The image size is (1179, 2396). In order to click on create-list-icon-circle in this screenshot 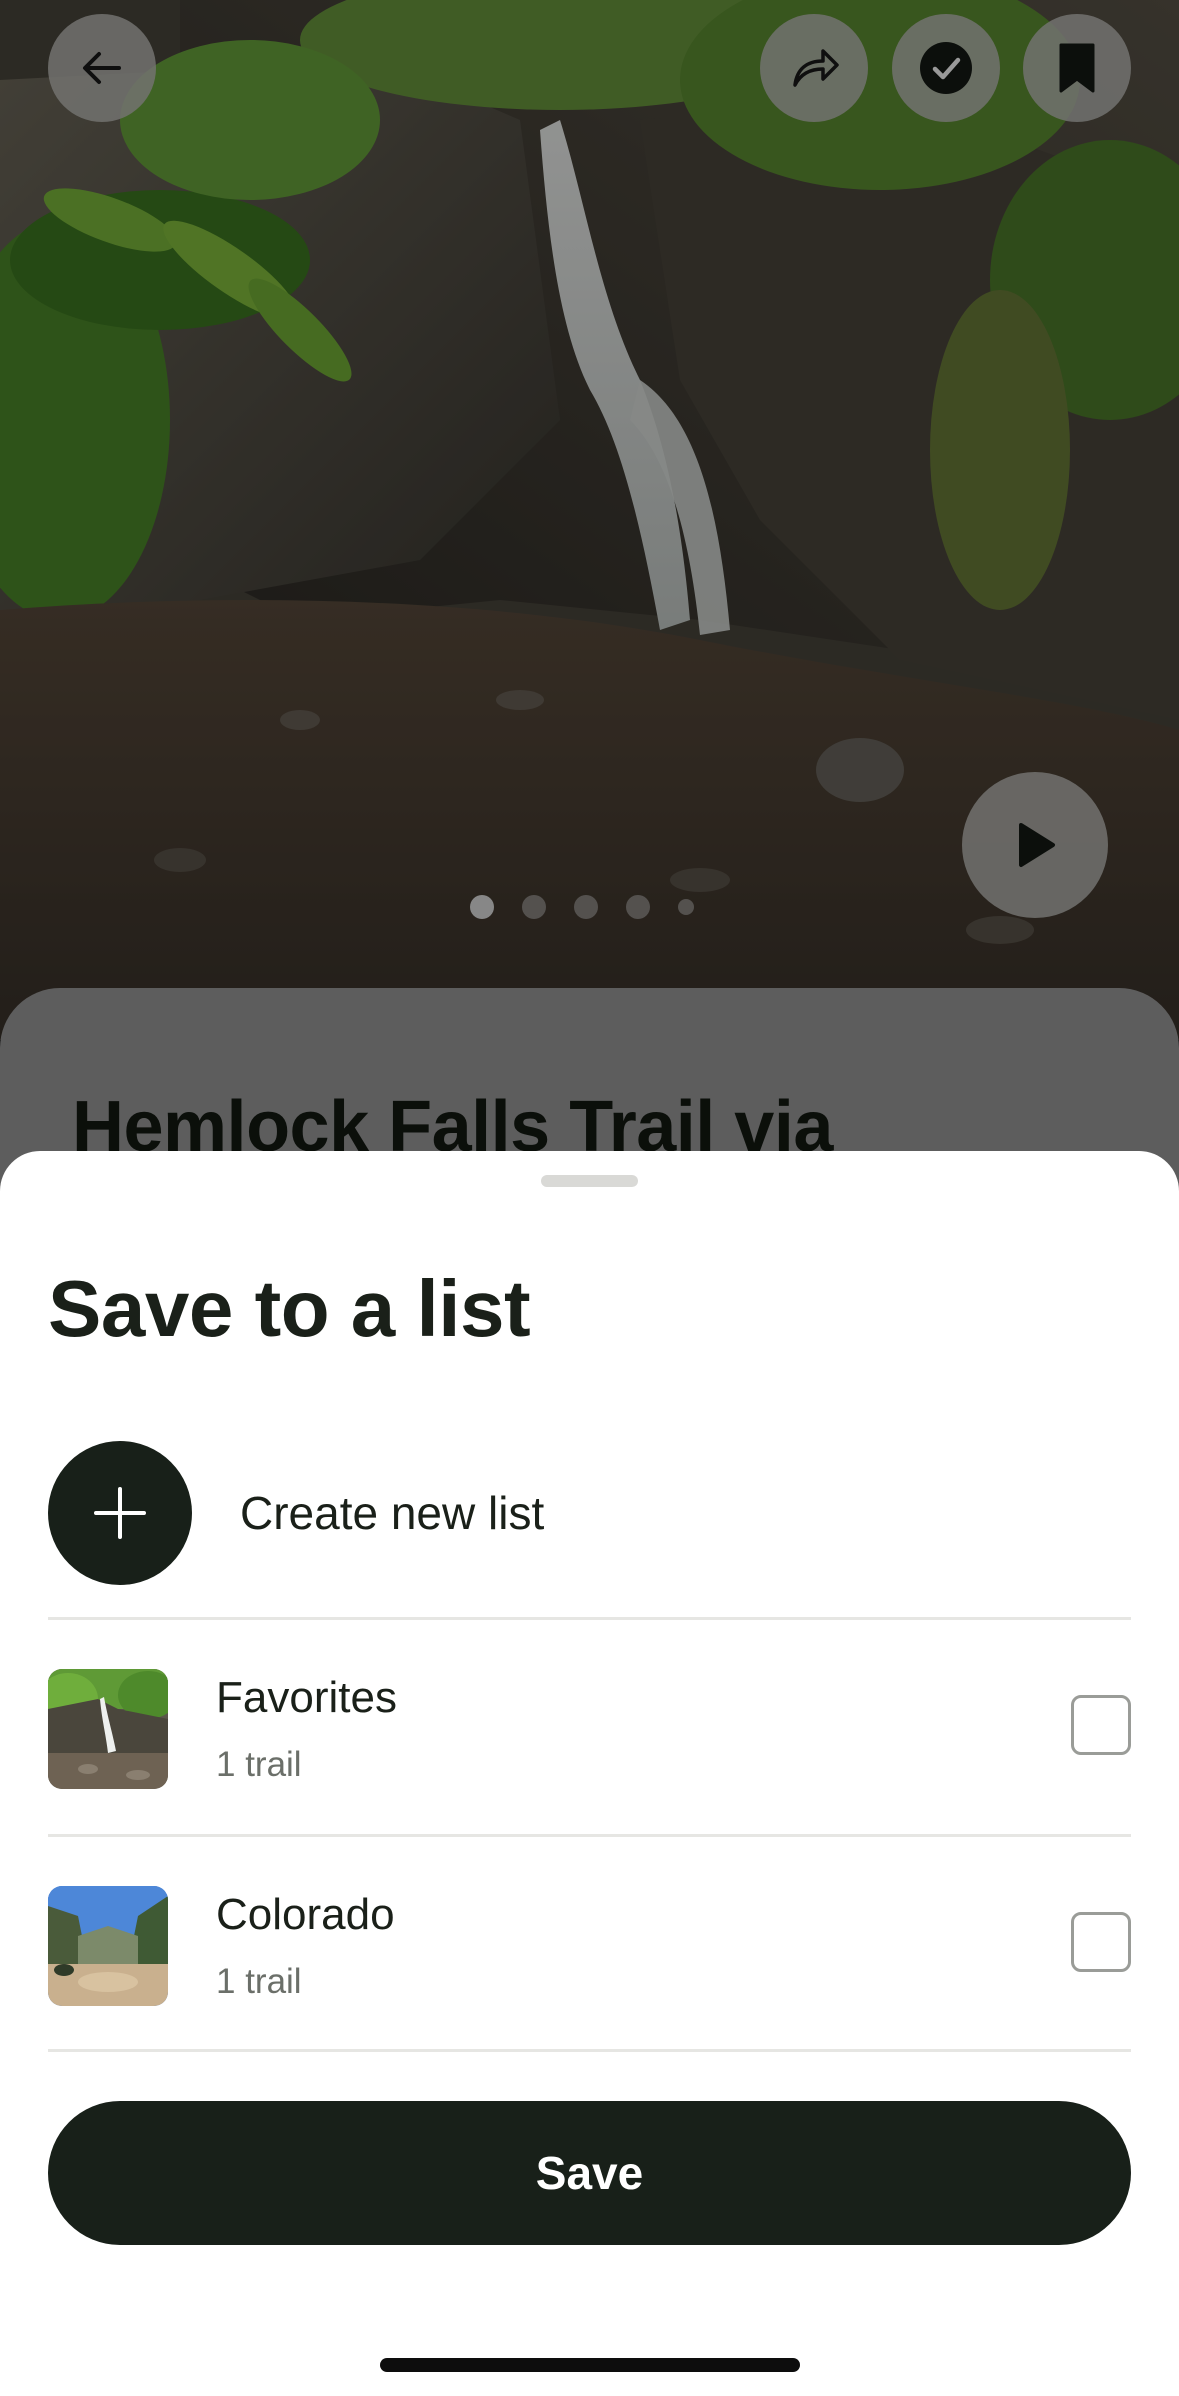, I will do `click(120, 1513)`.